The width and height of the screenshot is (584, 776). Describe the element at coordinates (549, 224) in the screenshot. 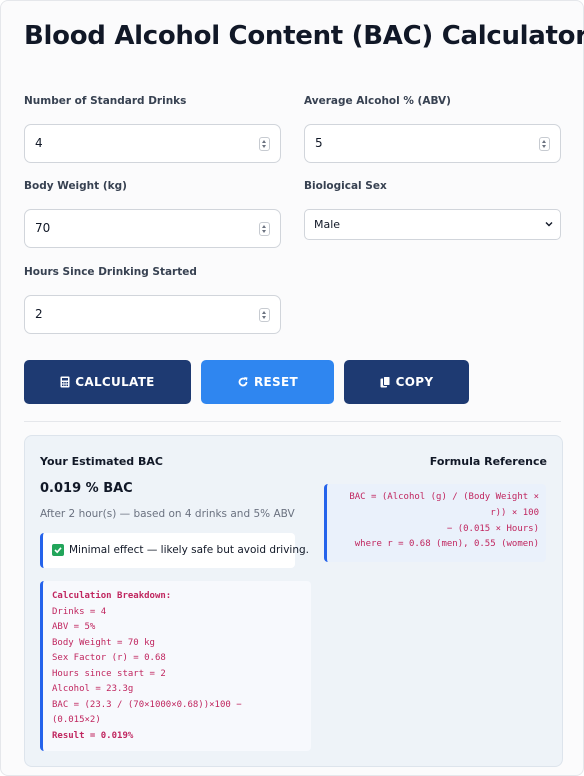

I see `chevron-down-icon` at that location.